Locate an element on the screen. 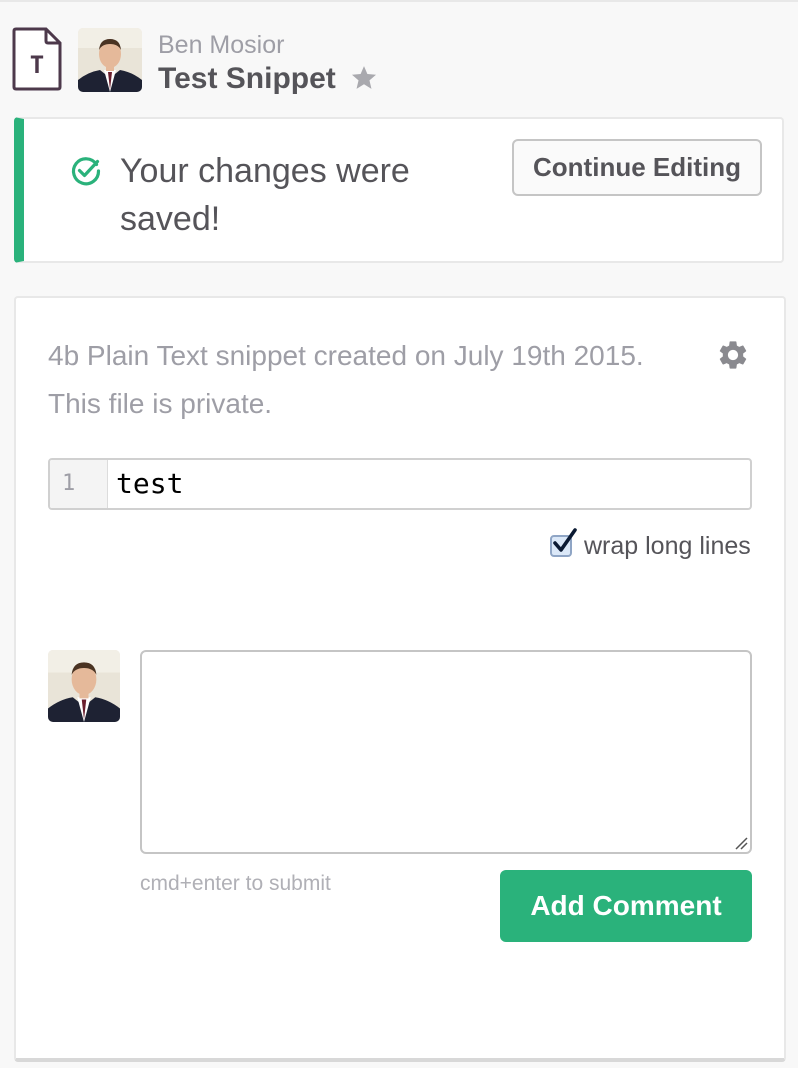 The image size is (798, 1068). comment-input is located at coordinates (446, 752).